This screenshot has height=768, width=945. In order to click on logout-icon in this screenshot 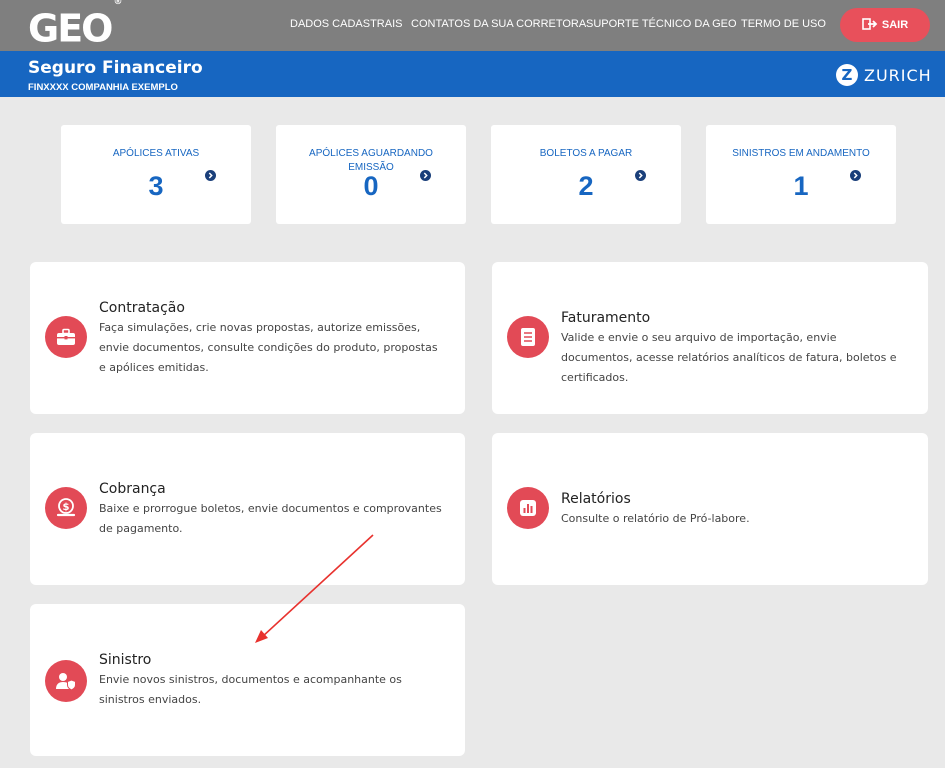, I will do `click(870, 25)`.